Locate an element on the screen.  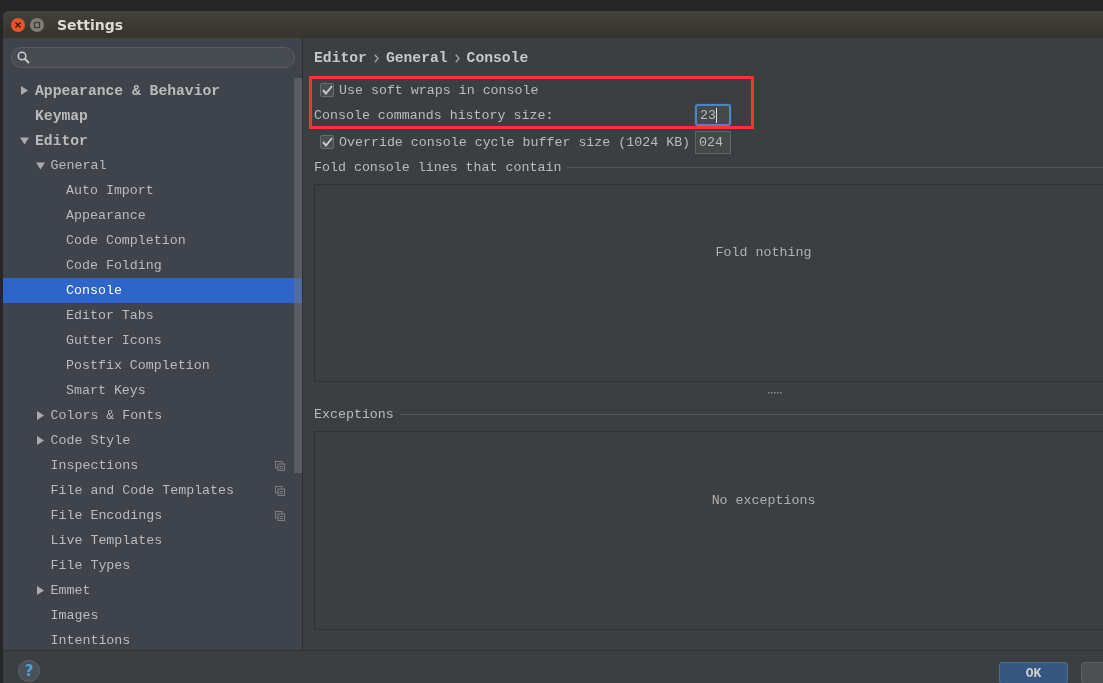
breadcrumb-item: General is located at coordinates (416, 58).